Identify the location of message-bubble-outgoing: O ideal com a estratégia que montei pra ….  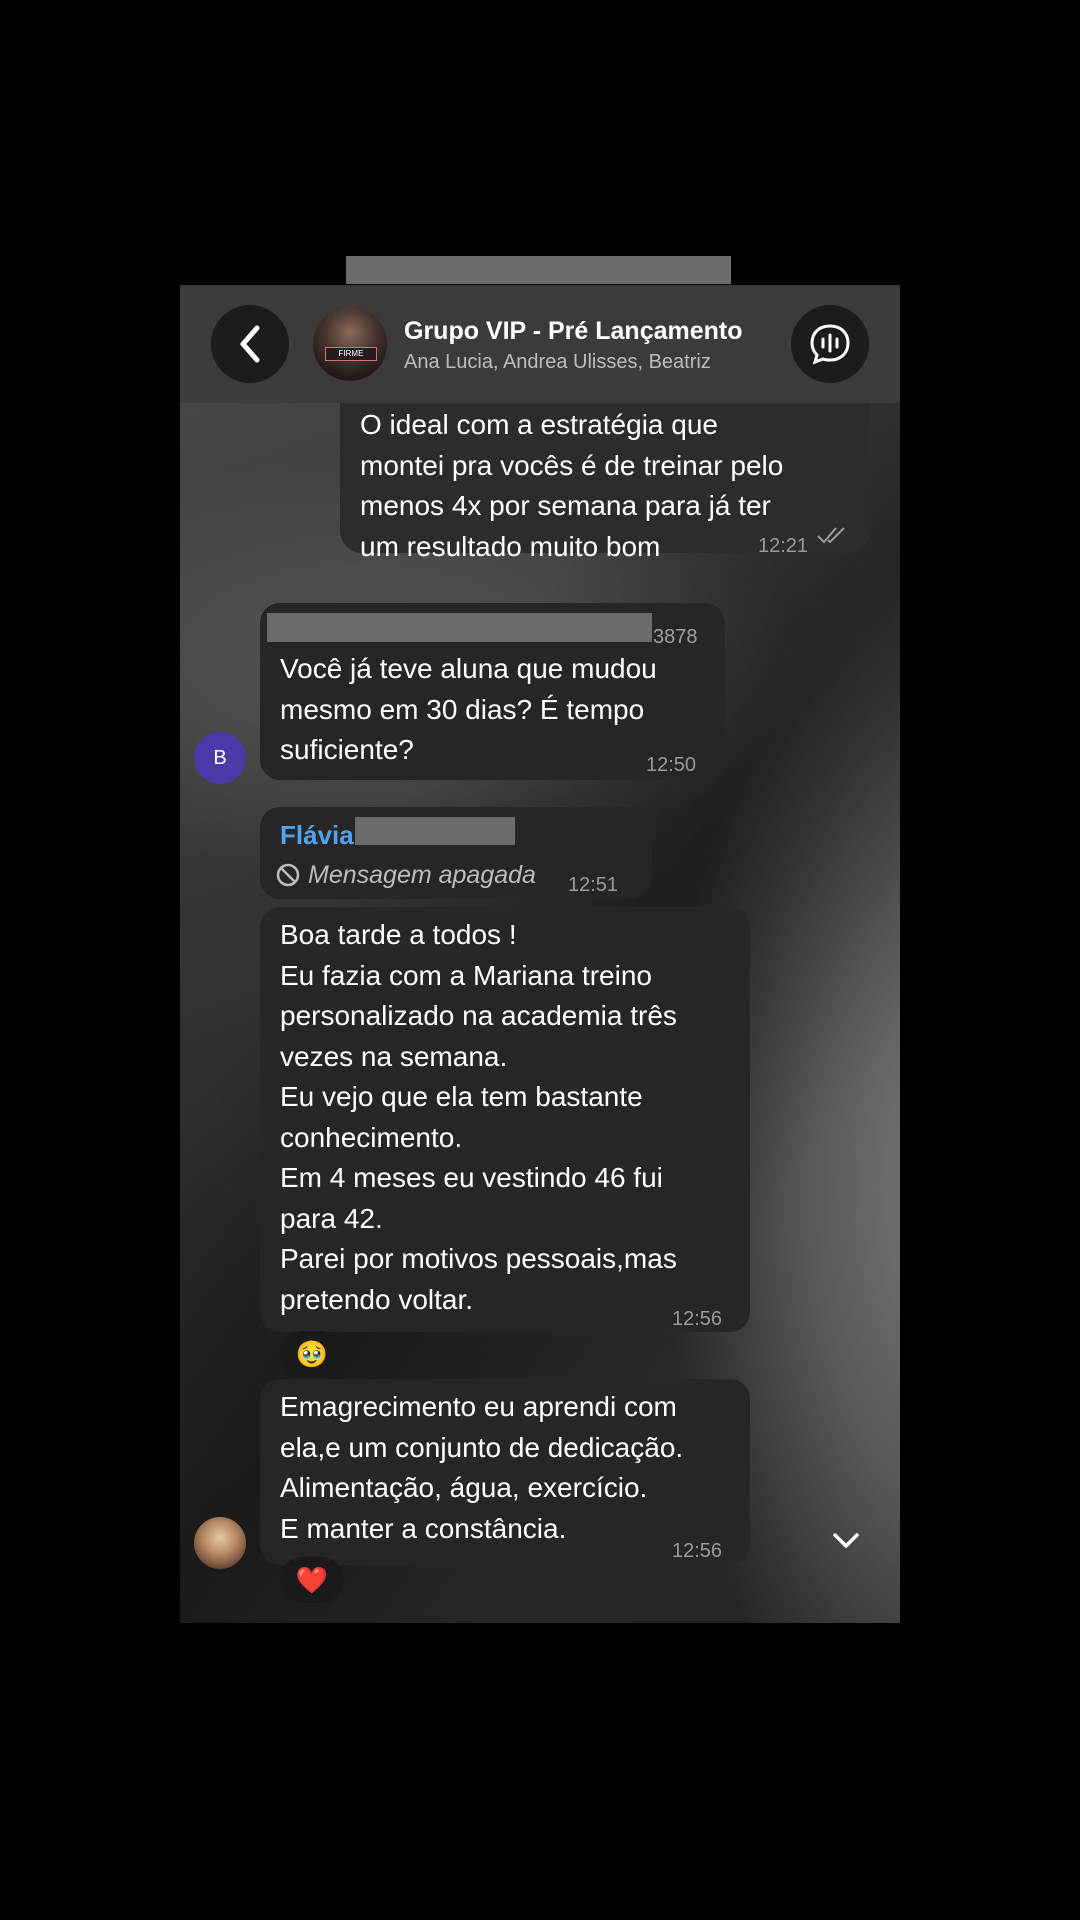
(605, 477).